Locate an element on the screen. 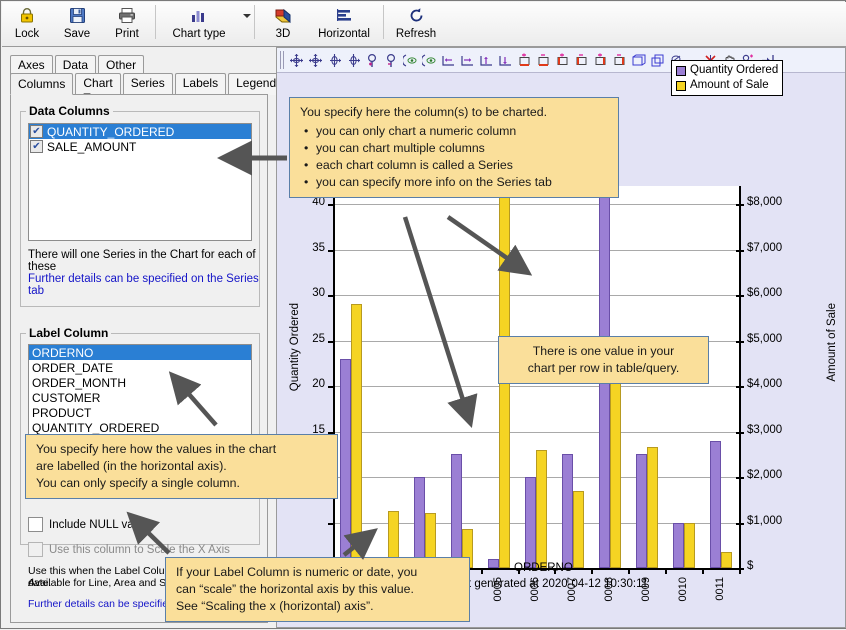  arrow-to-series is located at coordinates (489, 245).